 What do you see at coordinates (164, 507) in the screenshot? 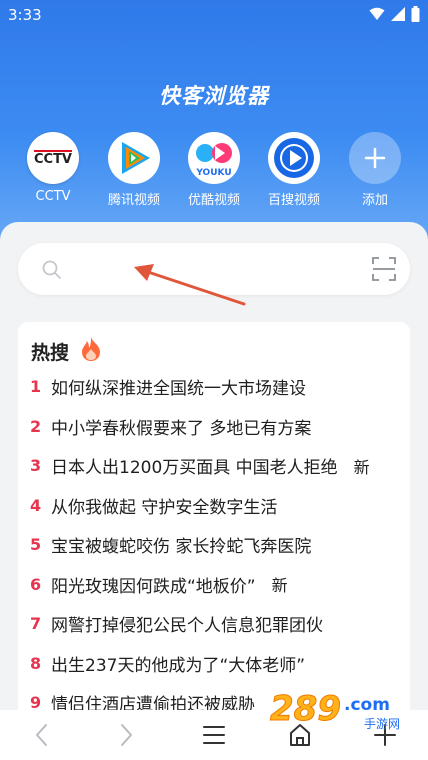
I see `hot-text: 从你我做起 守护安全数字生活` at bounding box center [164, 507].